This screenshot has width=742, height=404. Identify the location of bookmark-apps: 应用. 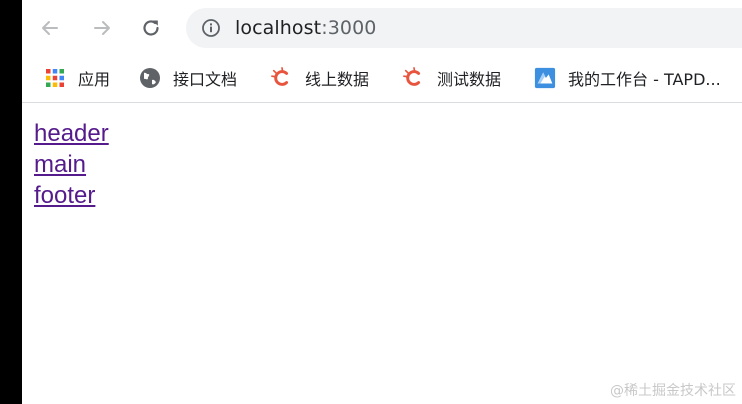
(77, 78).